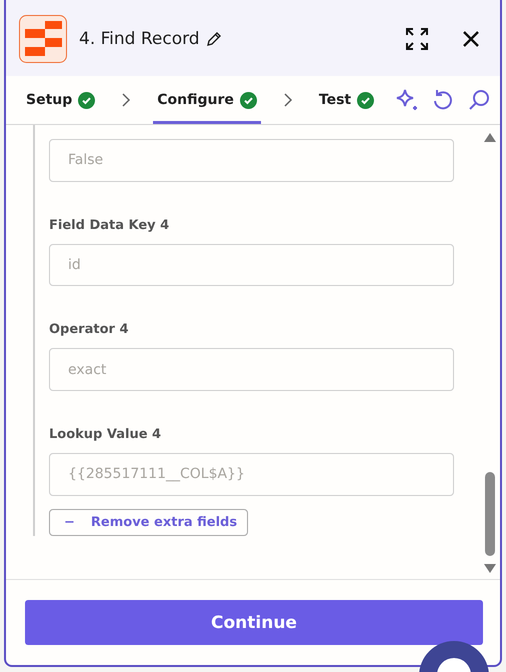  I want to click on step-tab: Test, so click(346, 100).